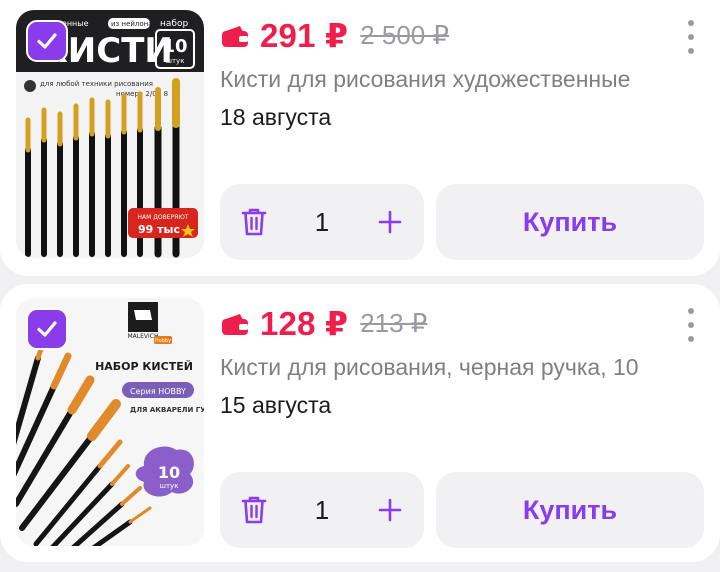  Describe the element at coordinates (174, 24) in the screenshot. I see `svg-text: набор` at that location.